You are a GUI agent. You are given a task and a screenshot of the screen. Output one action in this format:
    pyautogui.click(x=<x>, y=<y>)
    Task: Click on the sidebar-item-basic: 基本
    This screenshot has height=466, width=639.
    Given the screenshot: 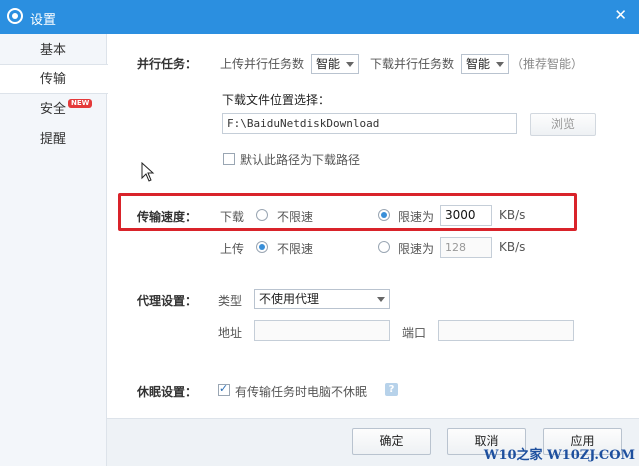 What is the action you would take?
    pyautogui.click(x=53, y=51)
    